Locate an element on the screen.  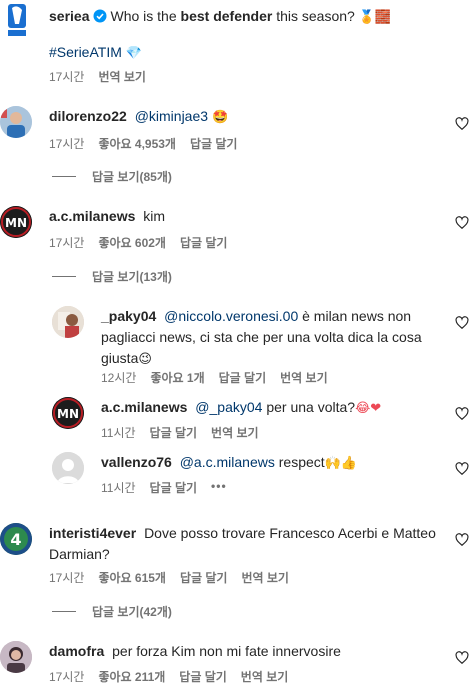
wink-emoji: 😉 is located at coordinates (145, 359).